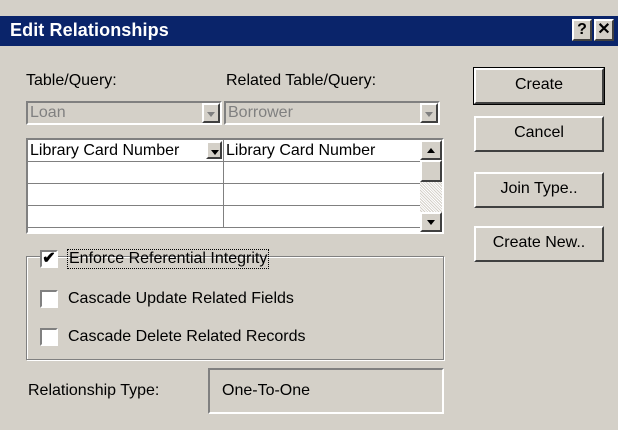 The height and width of the screenshot is (430, 618). Describe the element at coordinates (266, 390) in the screenshot. I see `relationship-type-value: One-To-One` at that location.